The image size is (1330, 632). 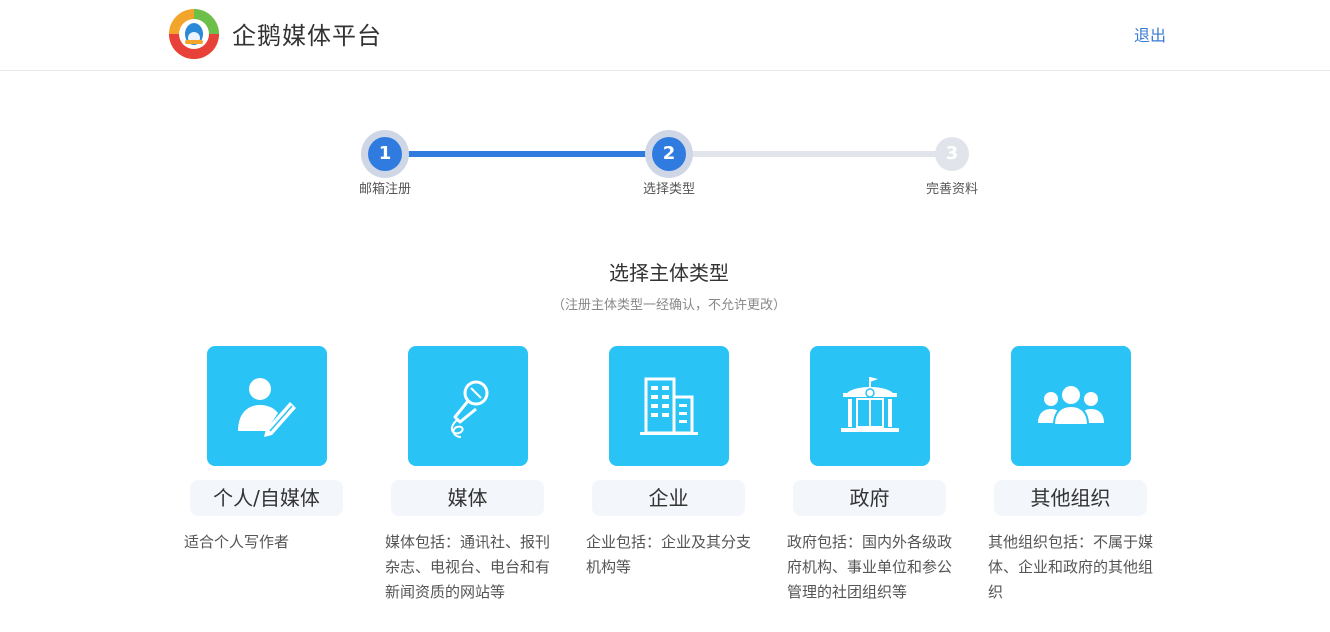 I want to click on step-label: 选择类型, so click(x=668, y=189).